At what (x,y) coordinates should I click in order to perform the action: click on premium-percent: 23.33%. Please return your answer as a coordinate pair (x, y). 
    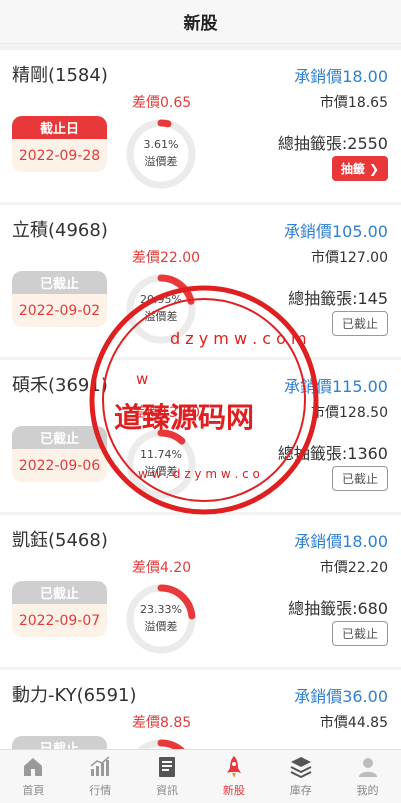
    Looking at the image, I should click on (161, 609).